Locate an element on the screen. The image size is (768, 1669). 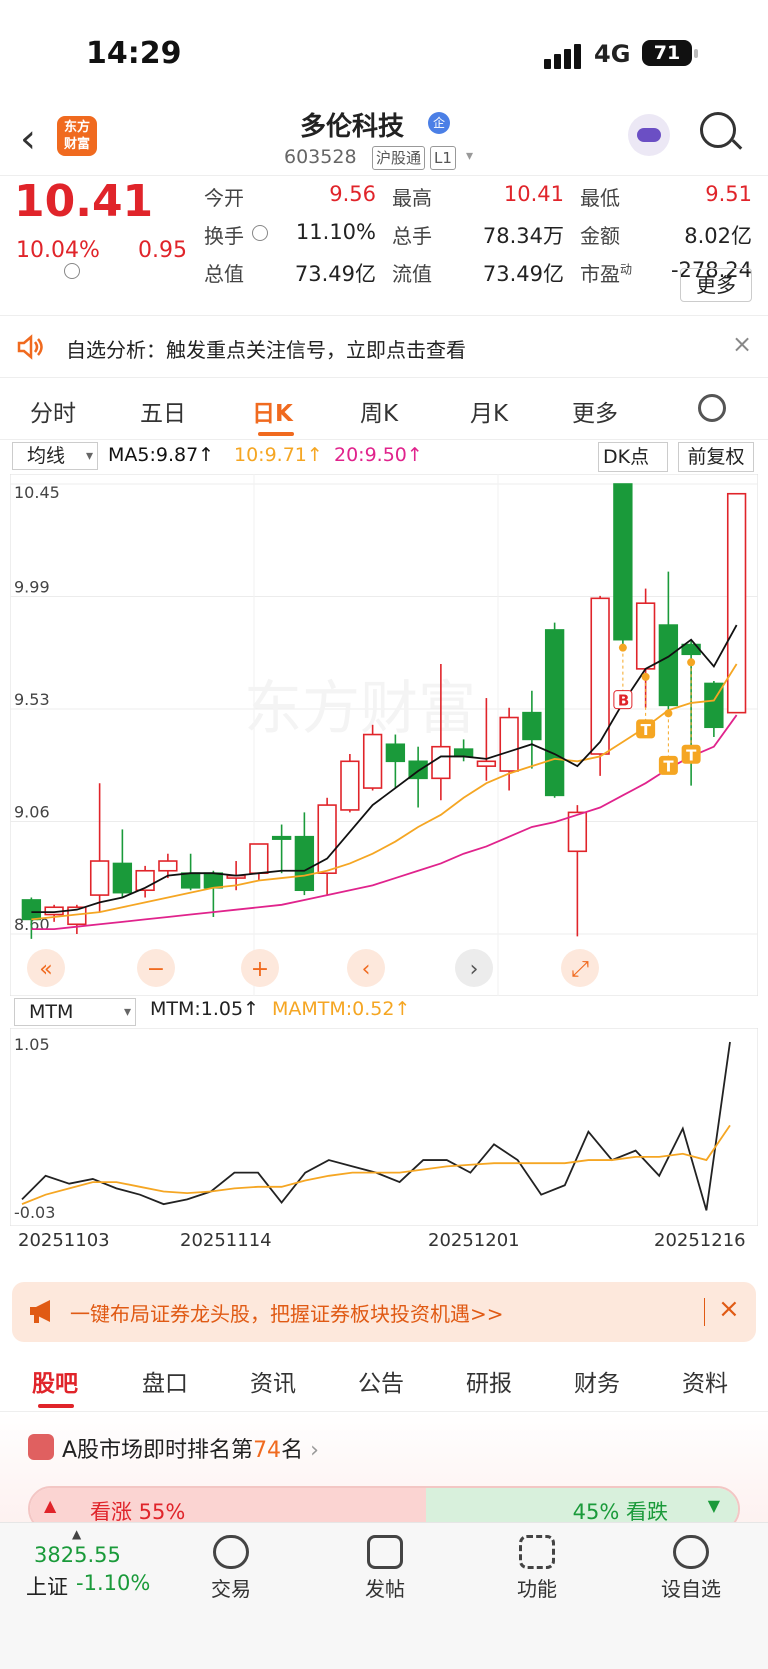
tab-monthly-k: 月K is located at coordinates (489, 411).